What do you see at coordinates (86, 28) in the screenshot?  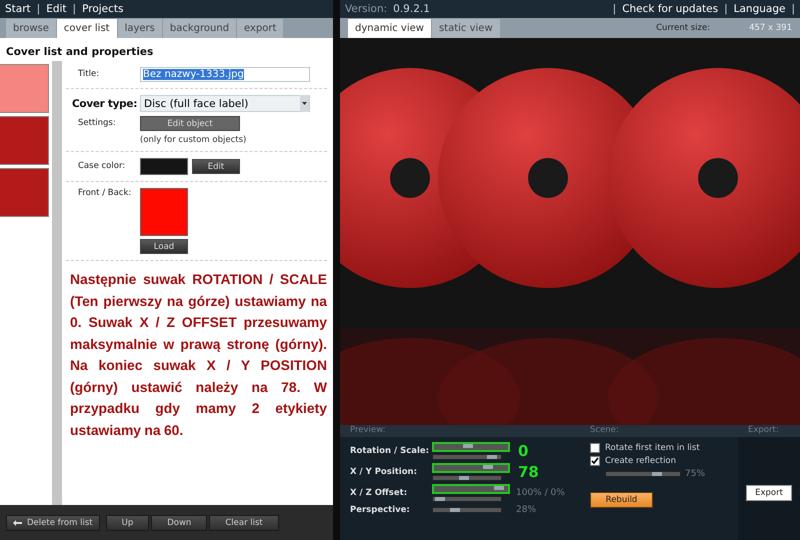 I see `tab: cover list` at bounding box center [86, 28].